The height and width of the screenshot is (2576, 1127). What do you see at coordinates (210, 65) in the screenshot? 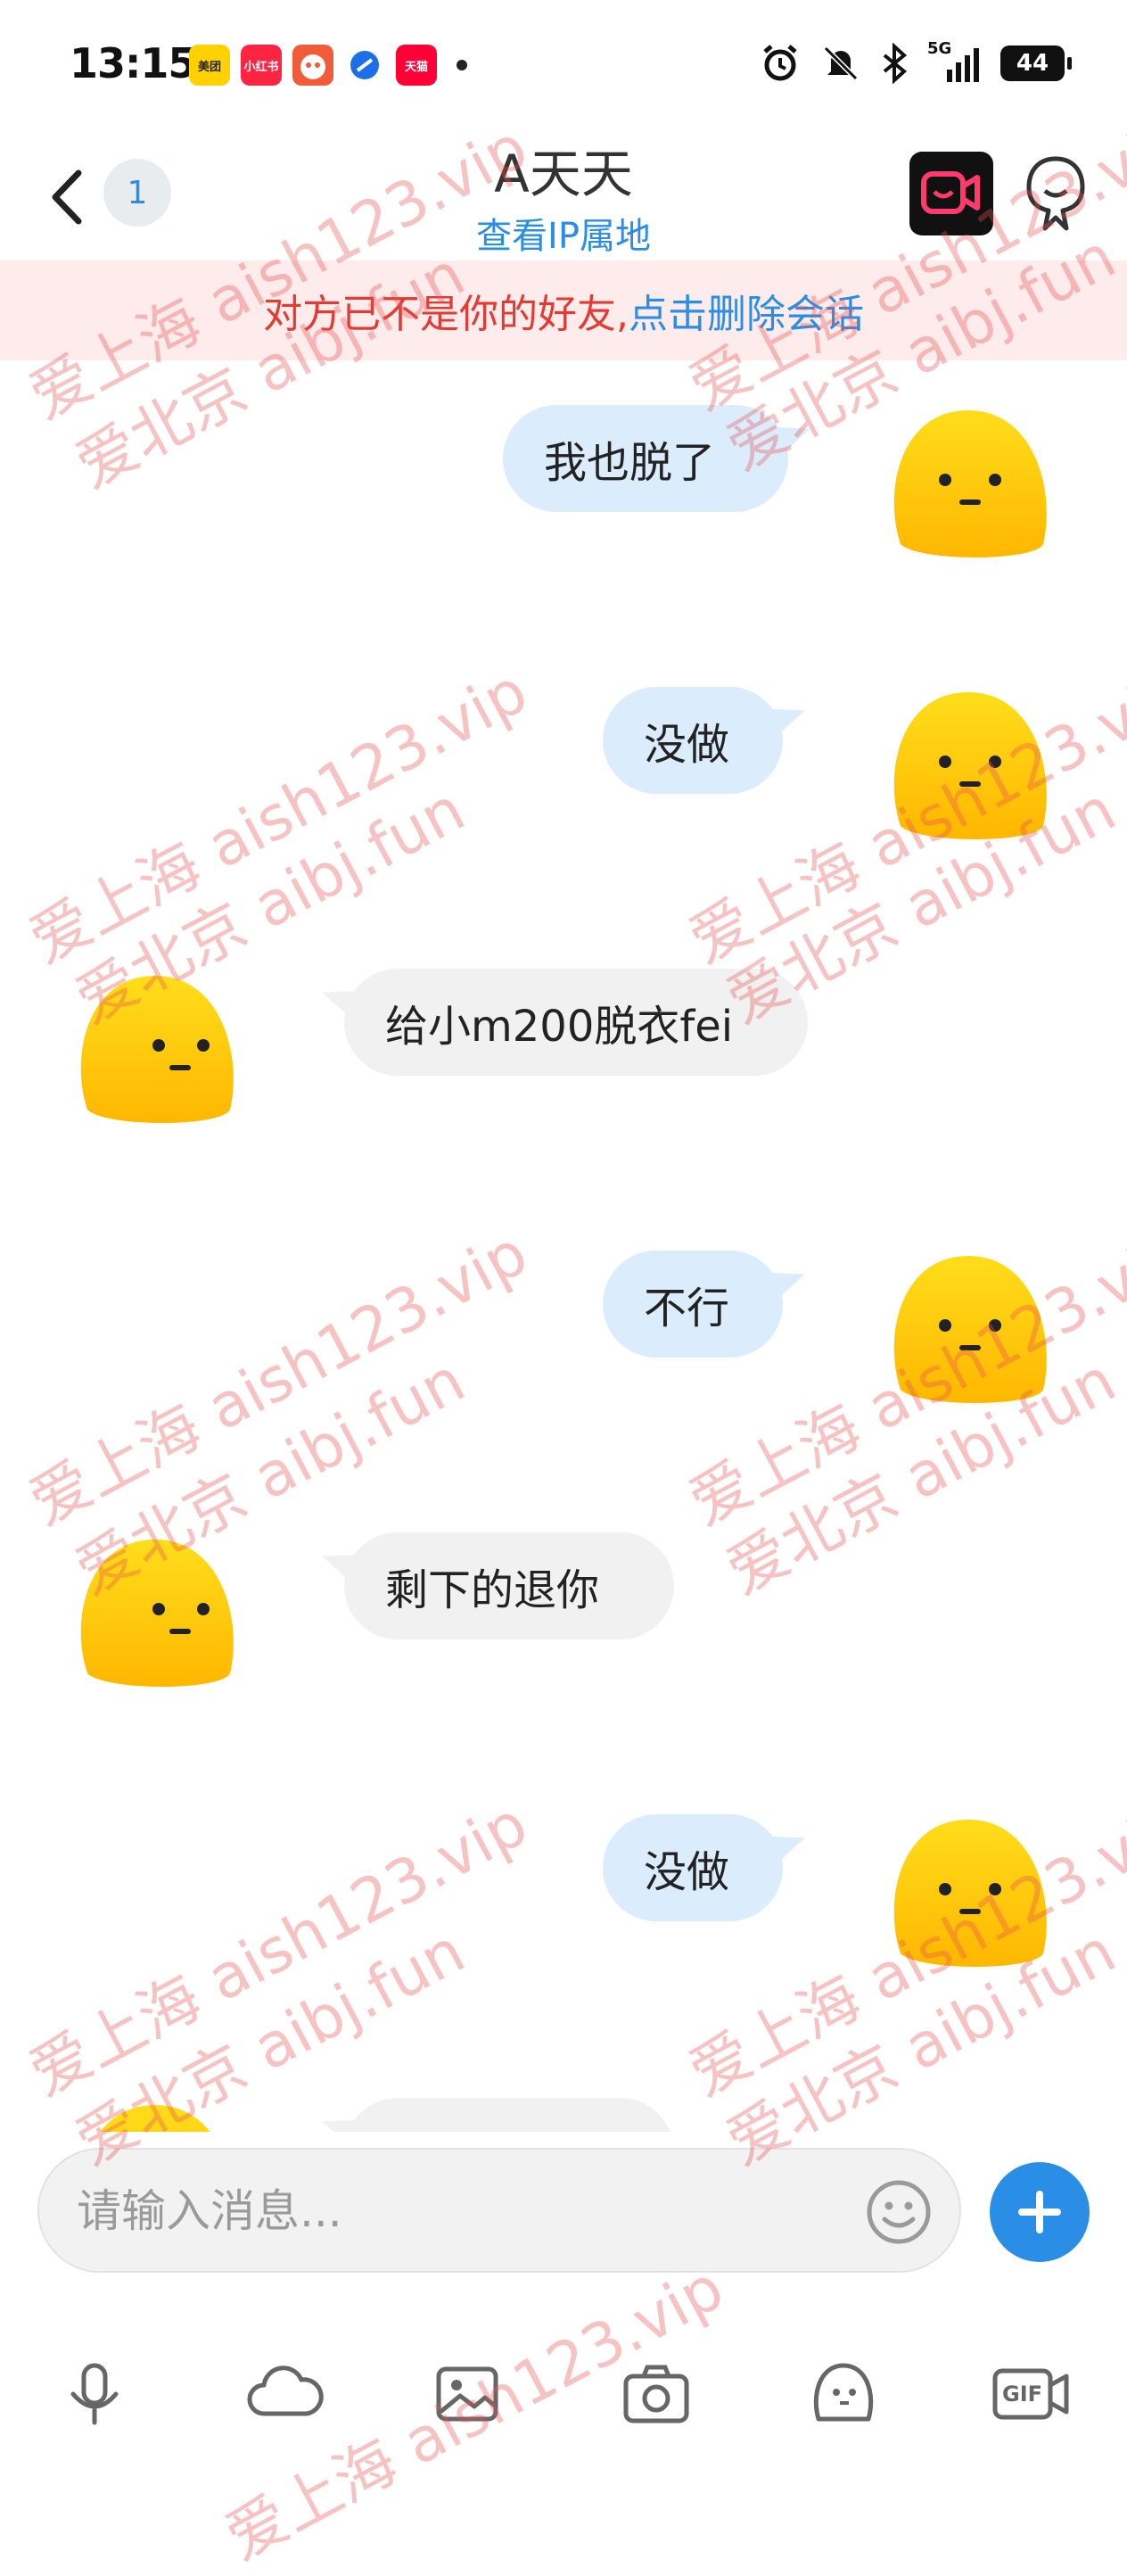
I see `meituan-icon: 美团` at bounding box center [210, 65].